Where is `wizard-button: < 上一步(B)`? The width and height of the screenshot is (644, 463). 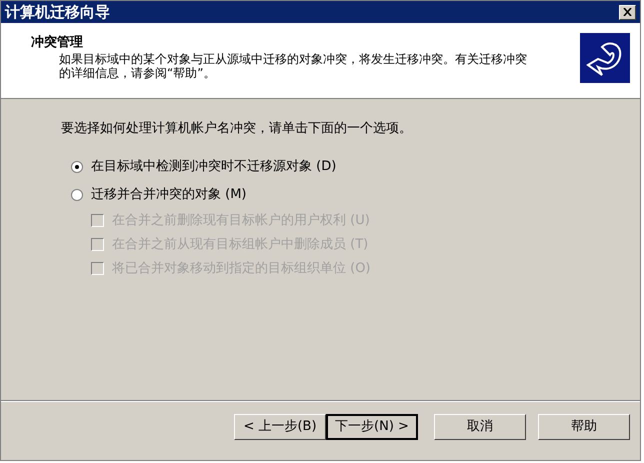 wizard-button: < 上一步(B) is located at coordinates (280, 427).